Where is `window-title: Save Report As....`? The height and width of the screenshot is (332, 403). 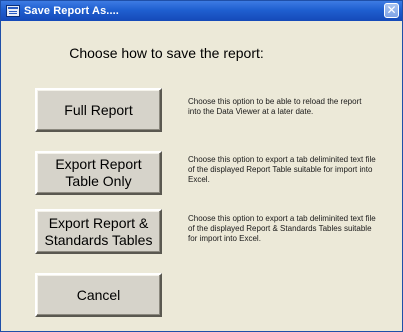 window-title: Save Report As.... is located at coordinates (71, 11).